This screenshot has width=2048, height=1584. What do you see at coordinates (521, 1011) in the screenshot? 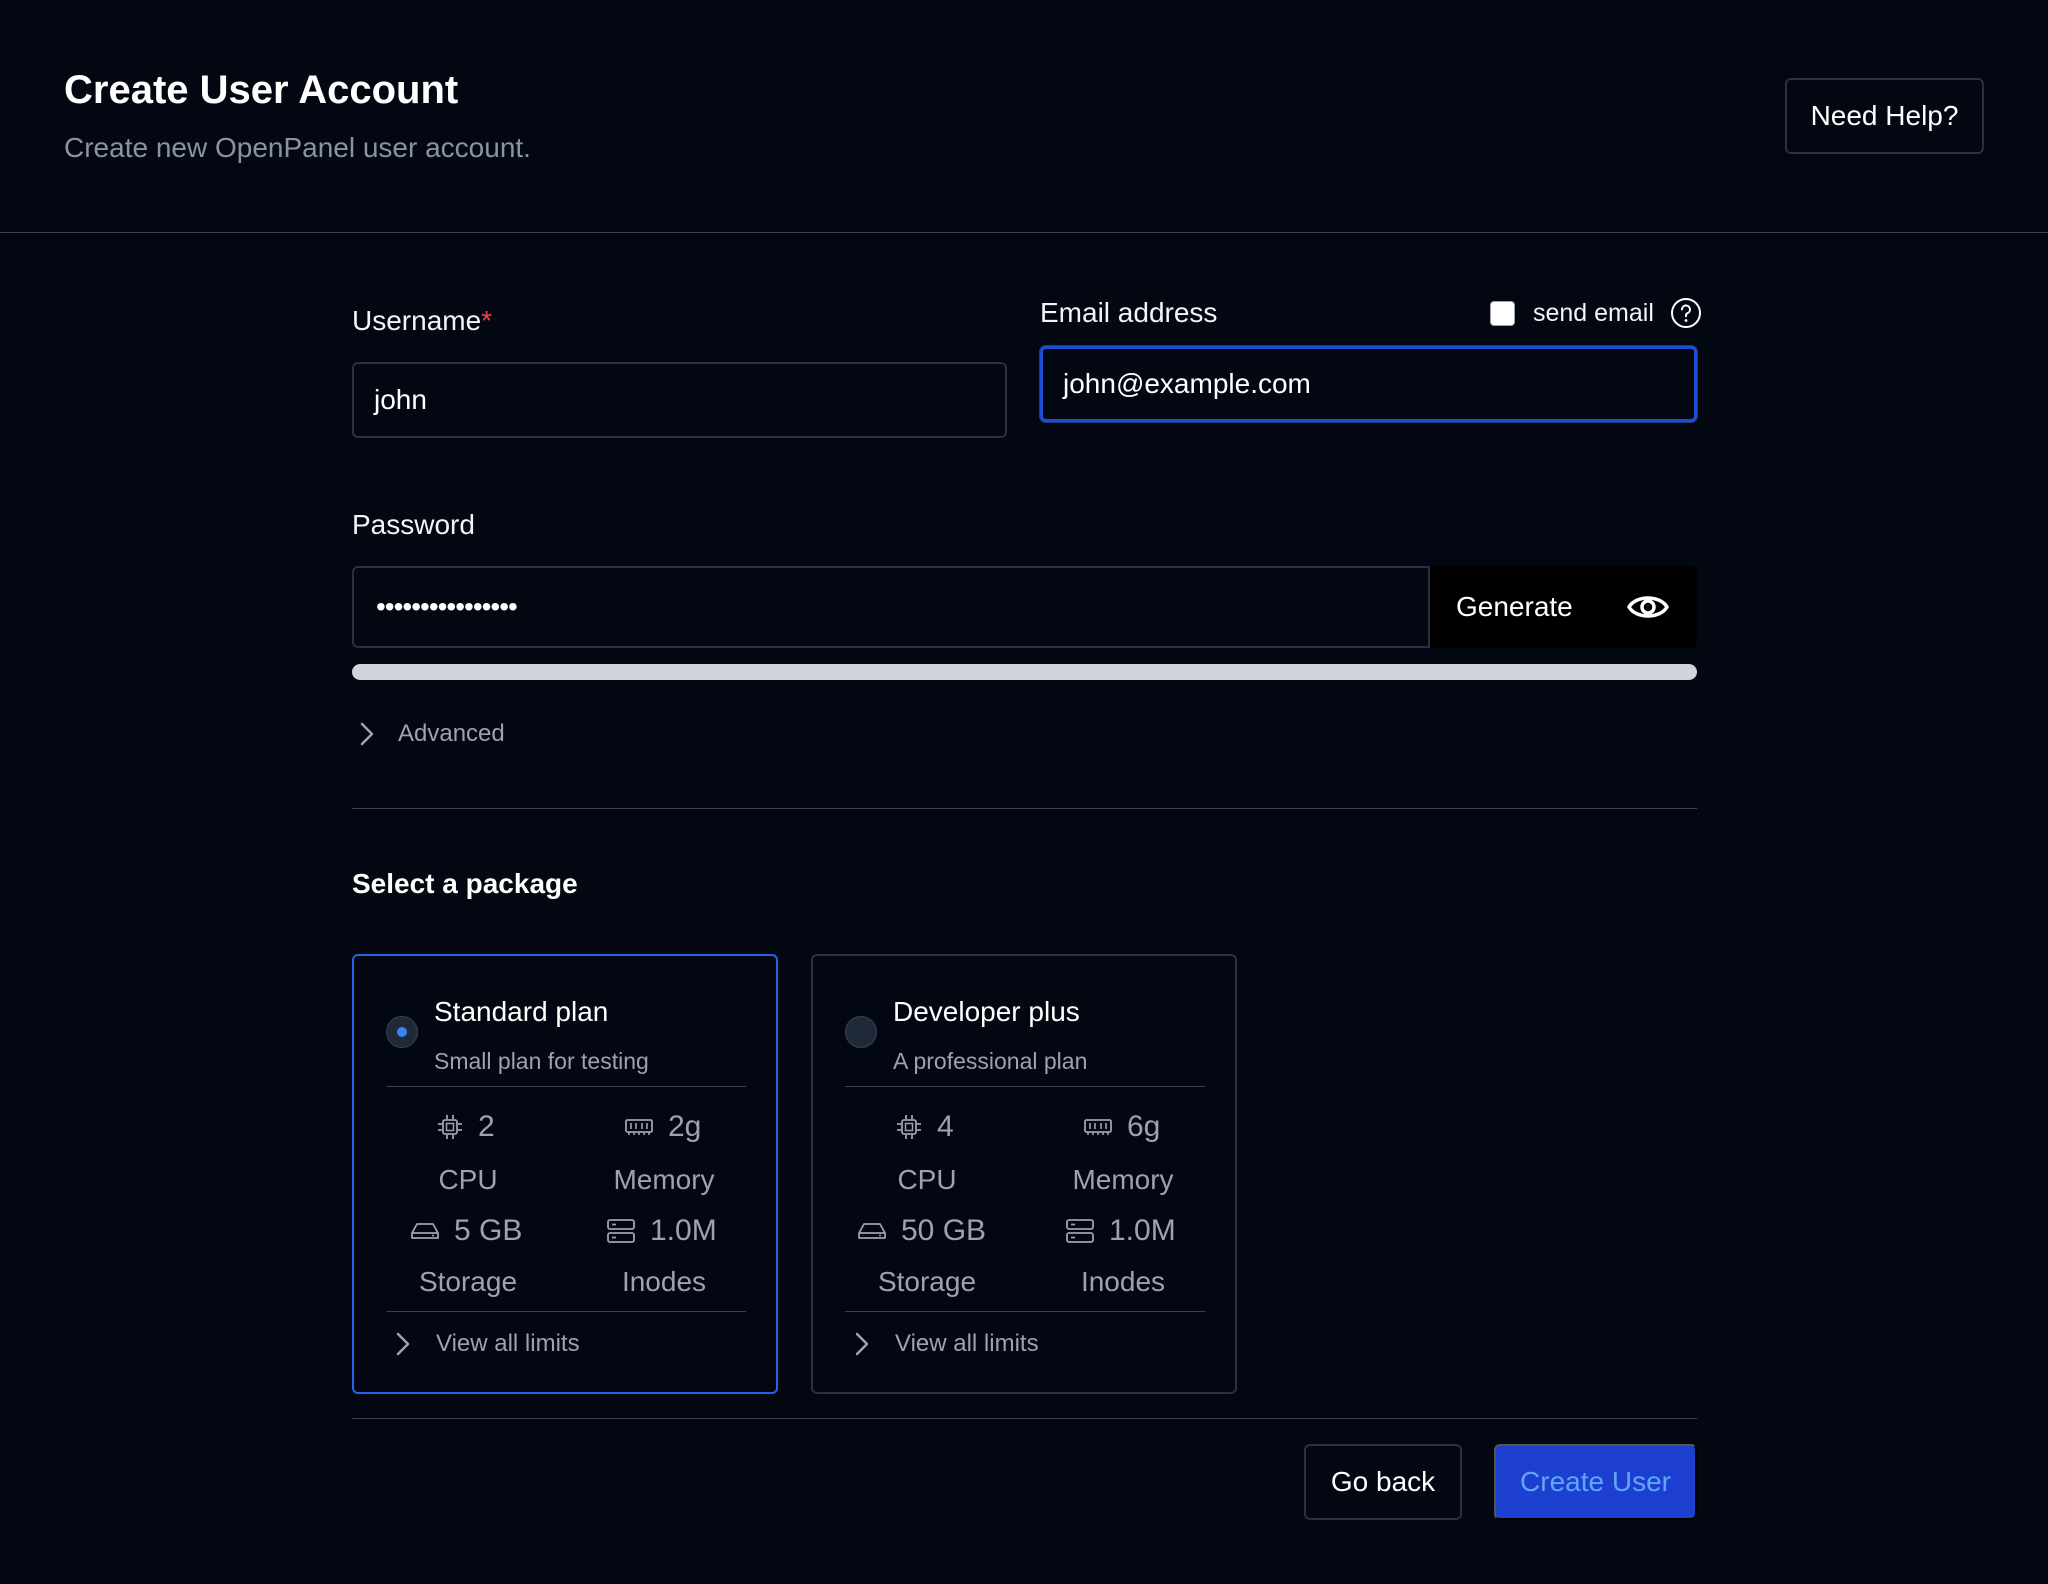
I see `package-name: Standard plan` at bounding box center [521, 1011].